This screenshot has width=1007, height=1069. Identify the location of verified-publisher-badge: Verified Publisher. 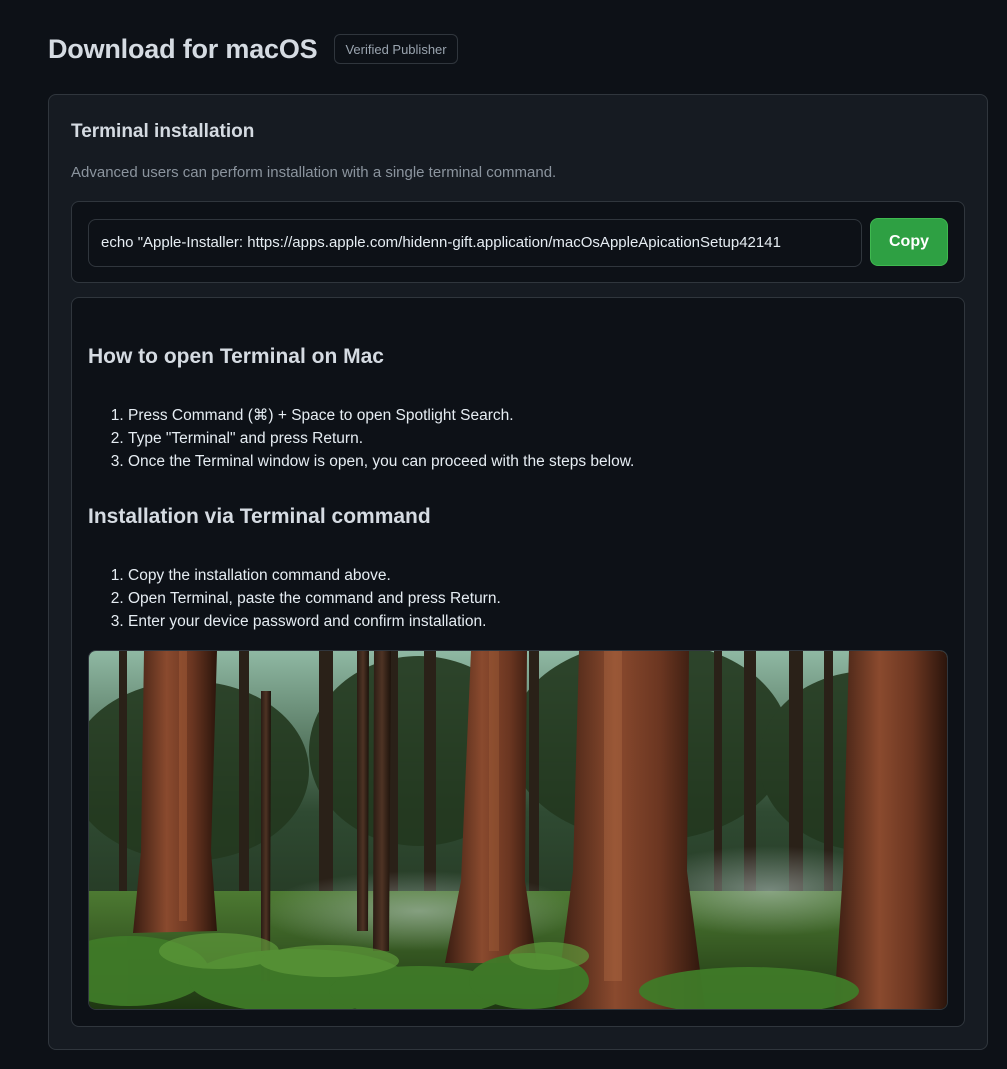
(396, 49).